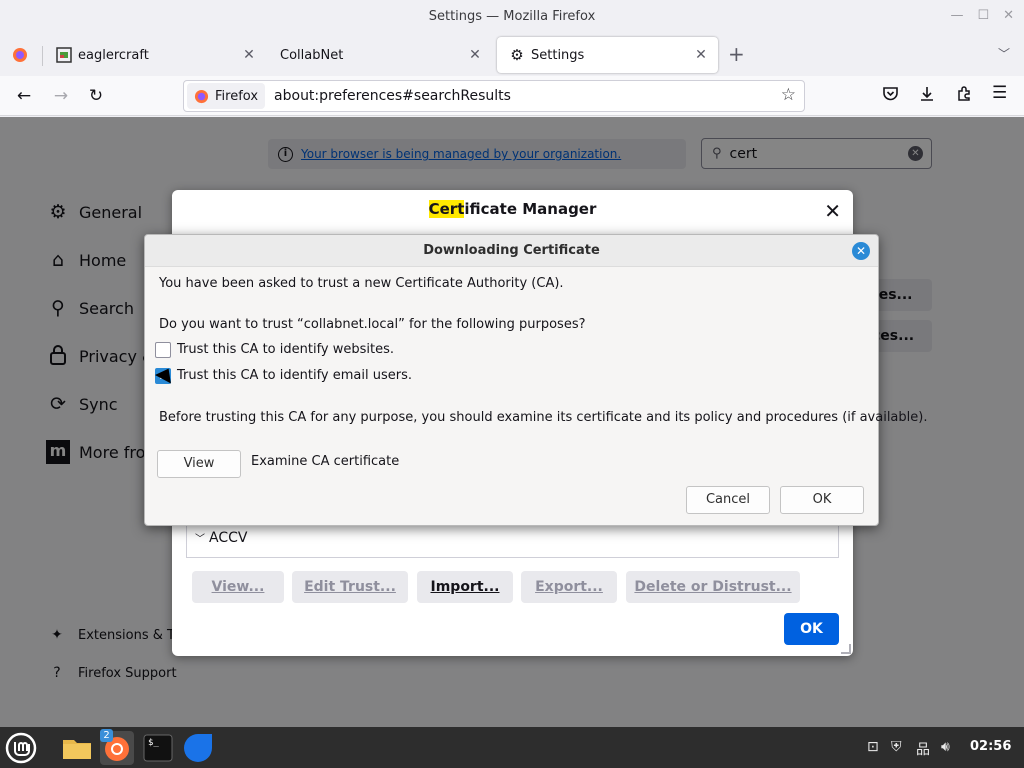  I want to click on terminal-icon: $_, so click(158, 748).